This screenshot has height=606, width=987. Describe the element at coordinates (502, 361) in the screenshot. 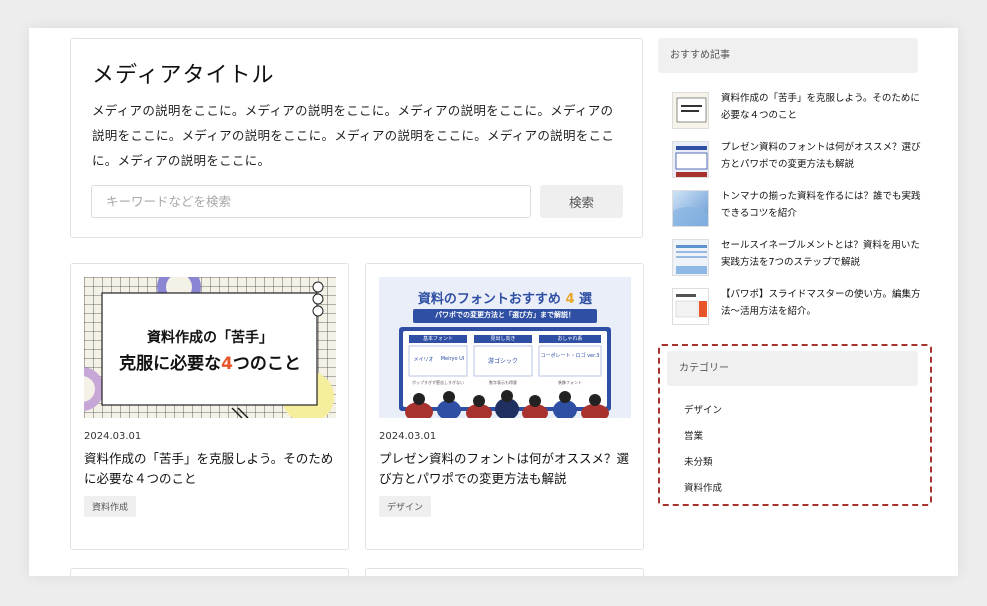

I see `thumb-font-3: 游ゴシック` at that location.